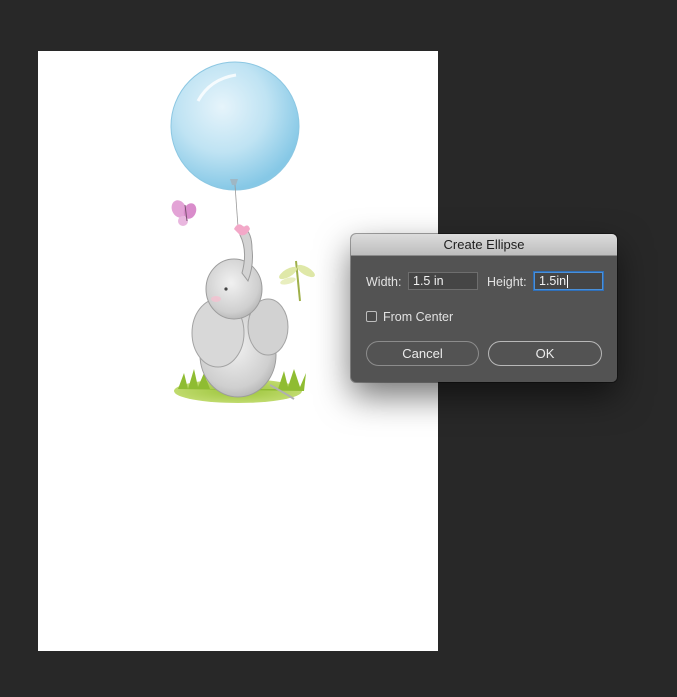 This screenshot has width=677, height=697. What do you see at coordinates (418, 317) in the screenshot?
I see `from-center-label: From Center` at bounding box center [418, 317].